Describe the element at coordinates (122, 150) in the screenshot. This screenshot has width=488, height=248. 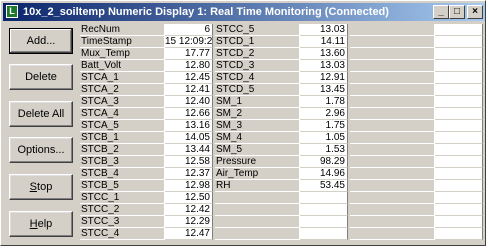
I see `field-label: STCB_2` at that location.